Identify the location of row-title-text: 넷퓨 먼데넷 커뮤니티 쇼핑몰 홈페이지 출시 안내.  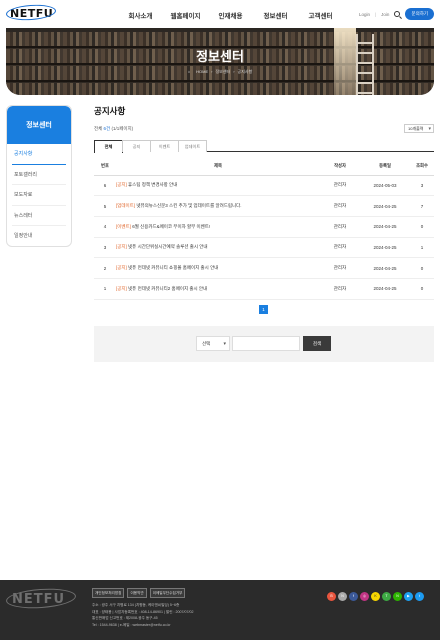
(173, 267).